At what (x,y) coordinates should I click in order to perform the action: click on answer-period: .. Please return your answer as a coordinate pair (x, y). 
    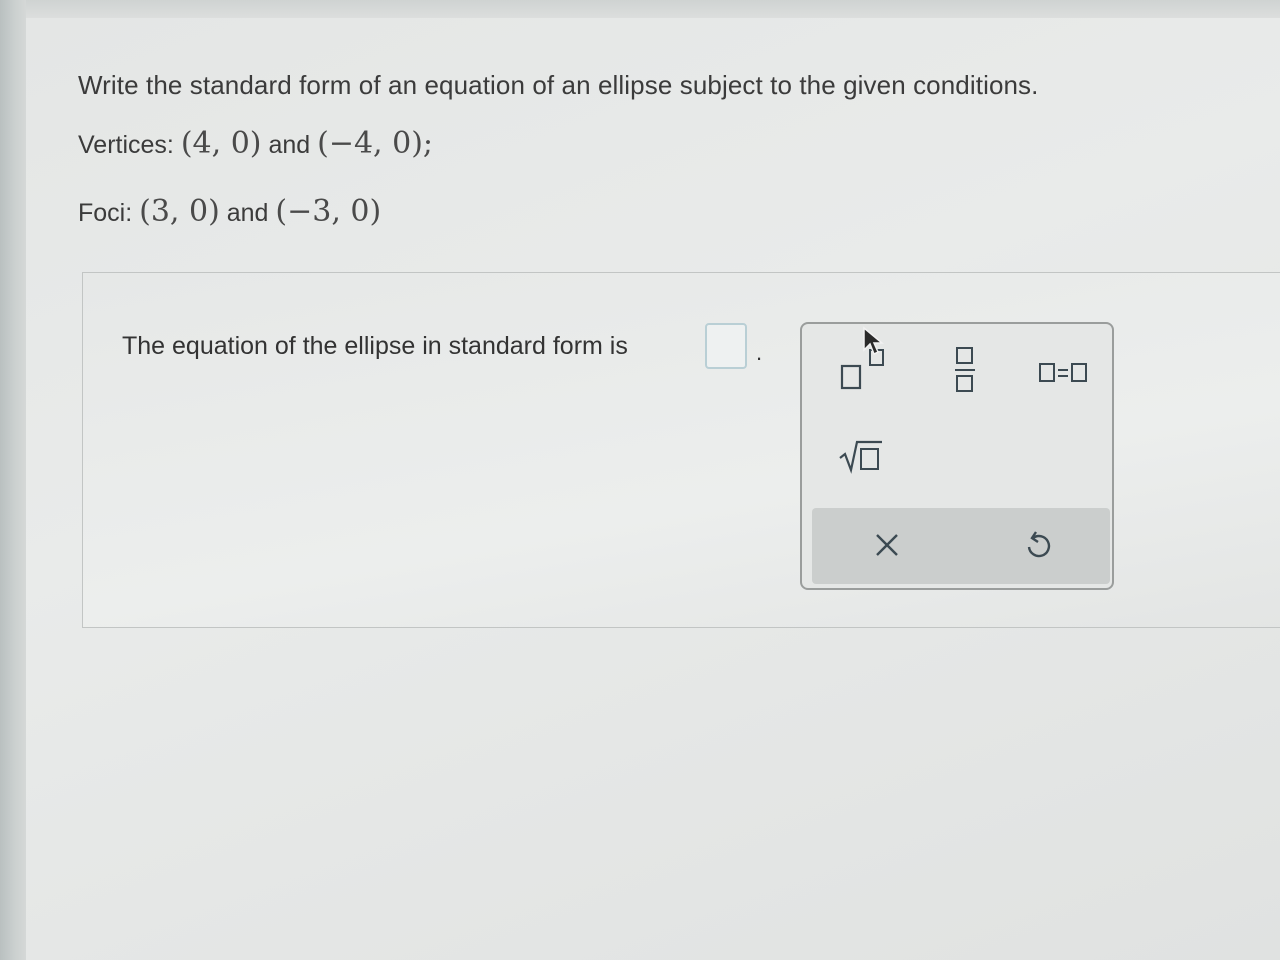
    Looking at the image, I should click on (759, 352).